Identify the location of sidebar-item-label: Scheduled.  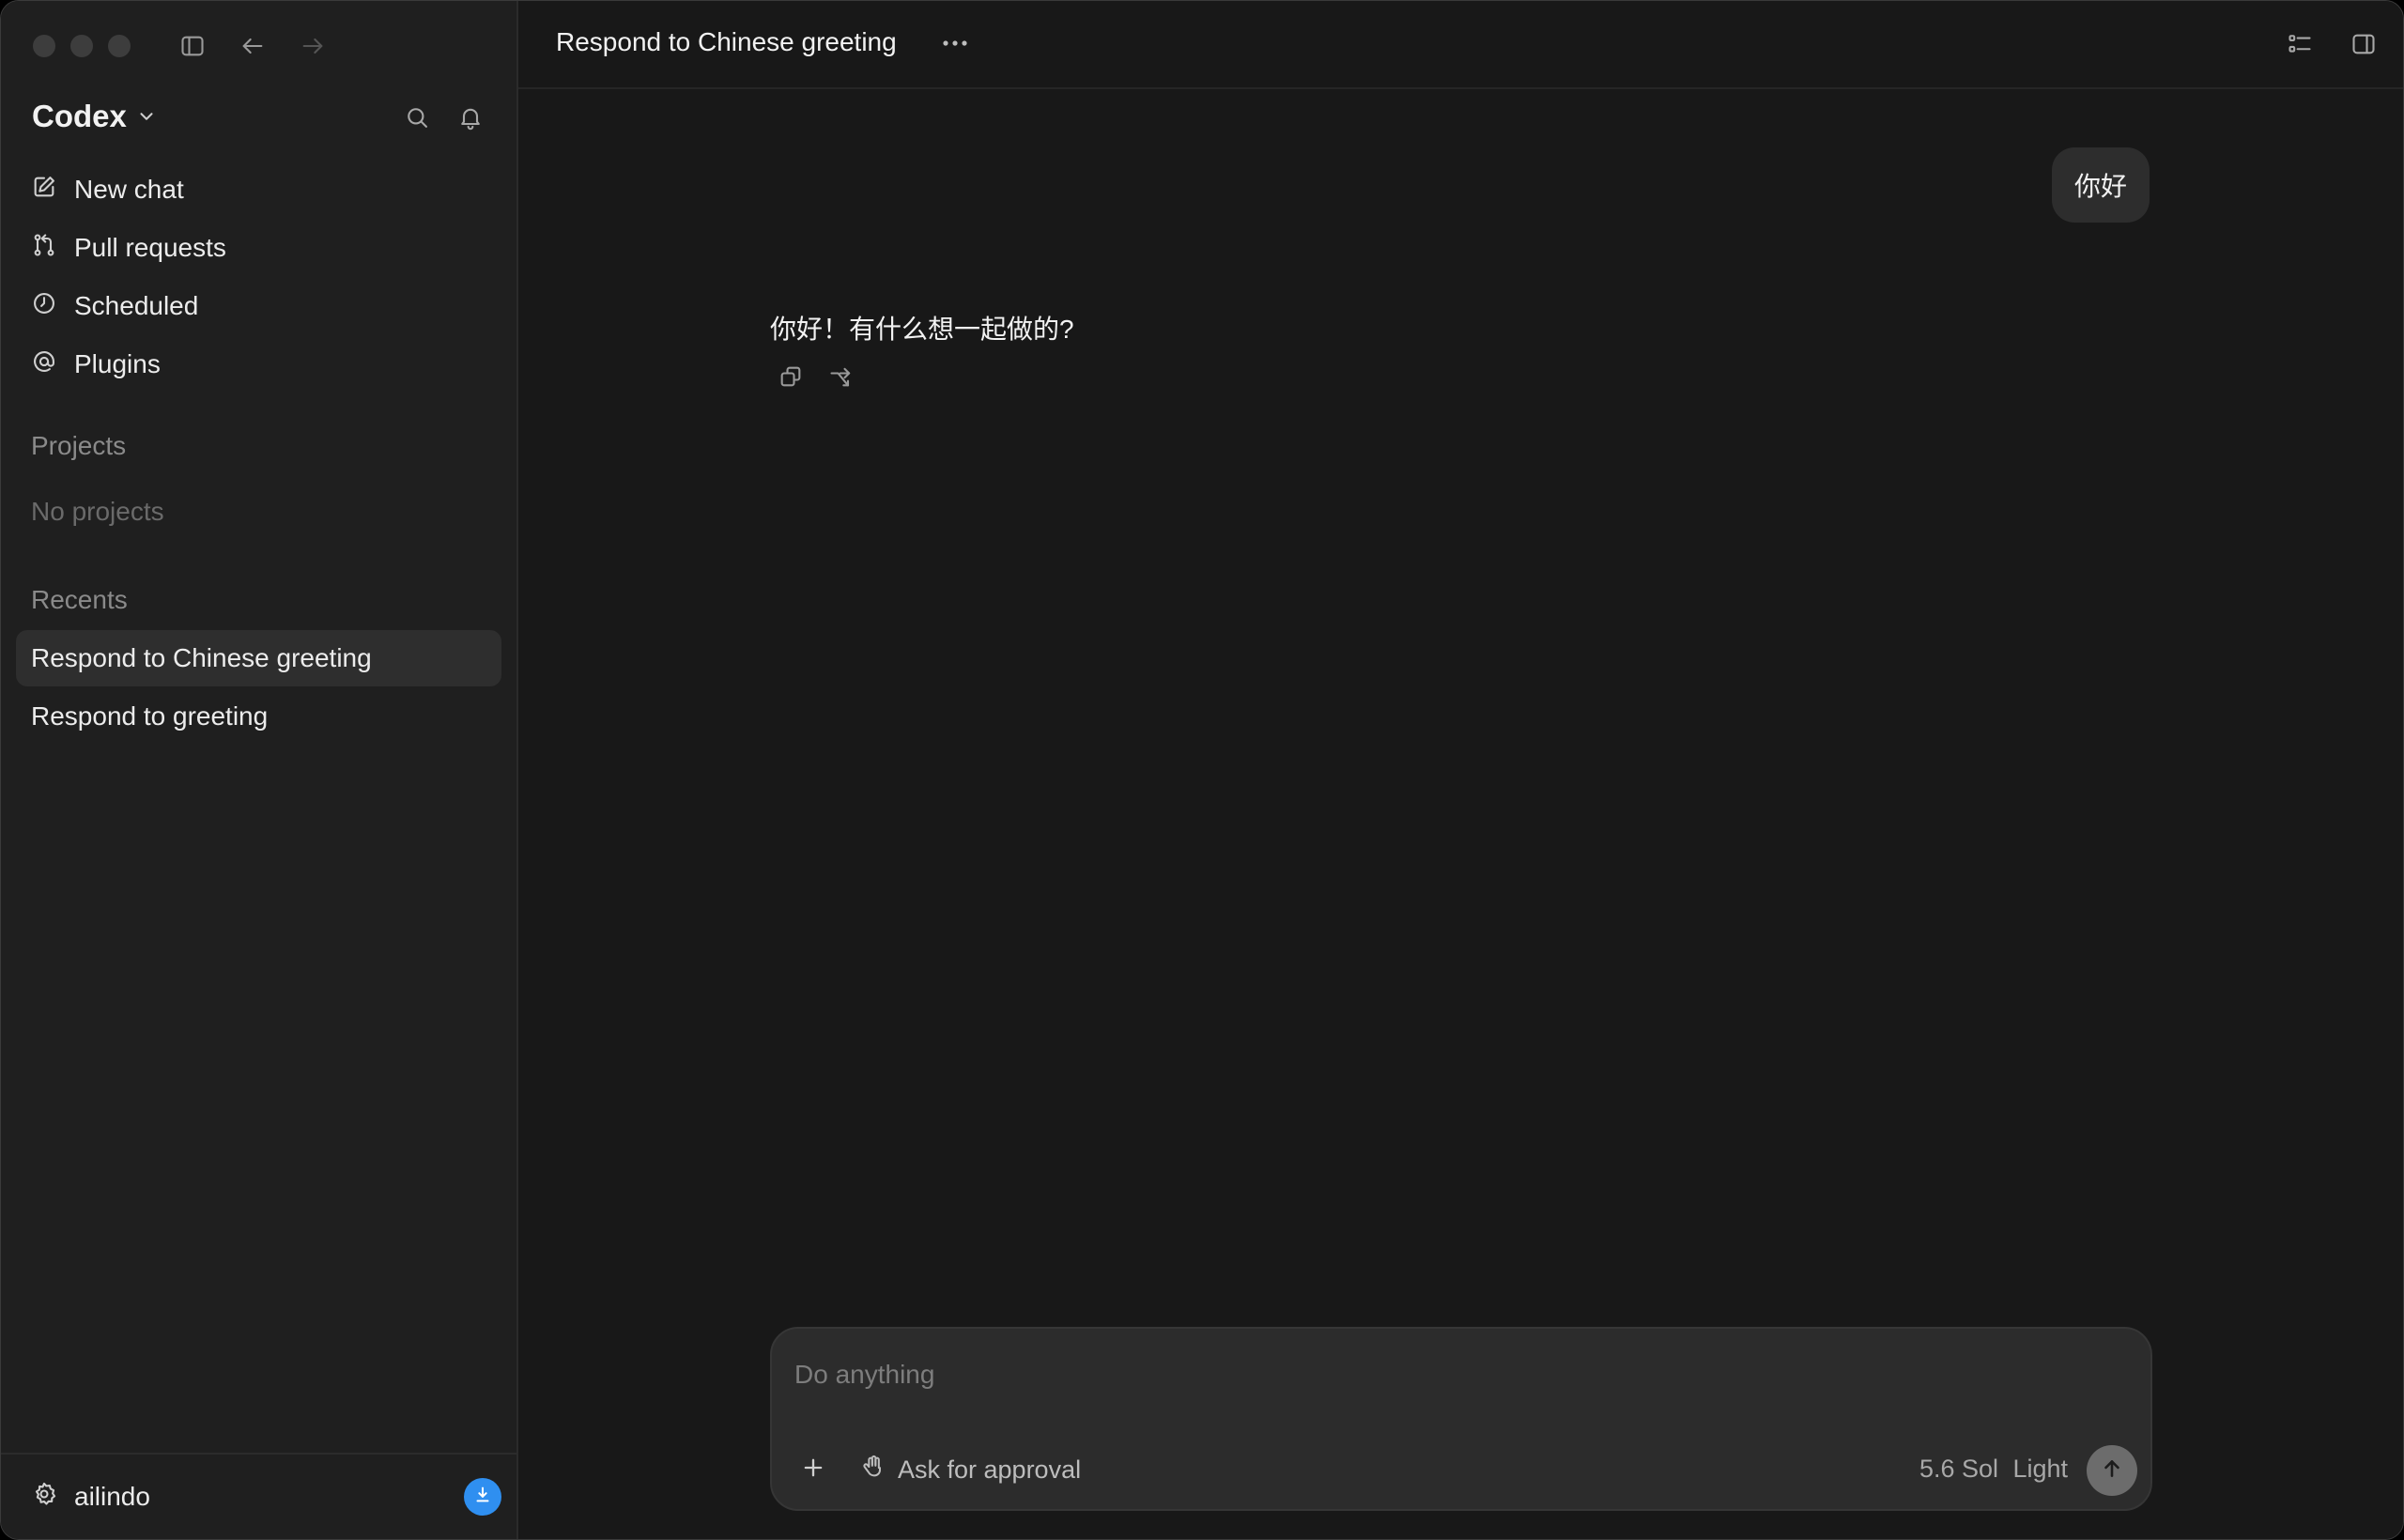
(136, 305).